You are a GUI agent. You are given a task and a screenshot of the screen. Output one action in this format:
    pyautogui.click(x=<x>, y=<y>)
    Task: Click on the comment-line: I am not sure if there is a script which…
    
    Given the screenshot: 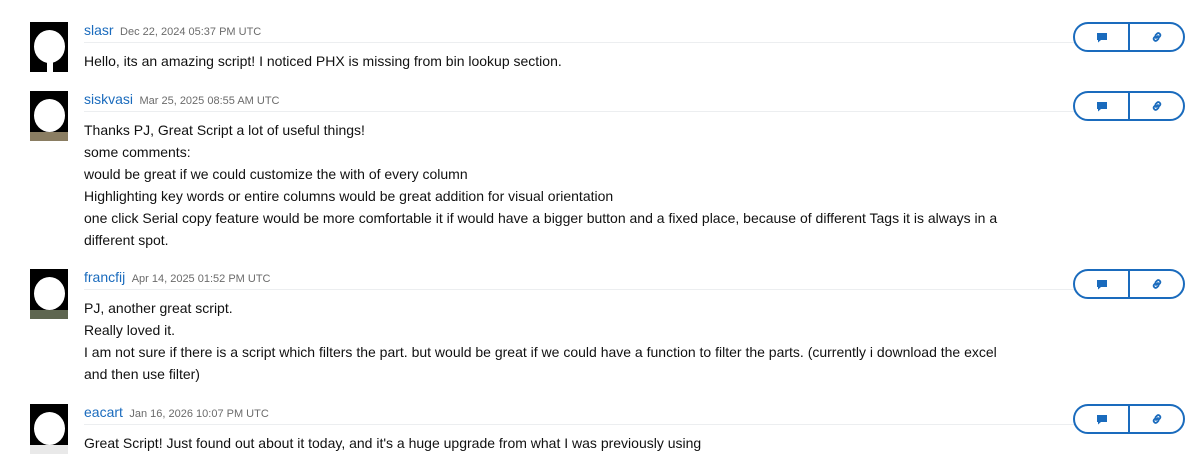 What is the action you would take?
    pyautogui.click(x=540, y=352)
    